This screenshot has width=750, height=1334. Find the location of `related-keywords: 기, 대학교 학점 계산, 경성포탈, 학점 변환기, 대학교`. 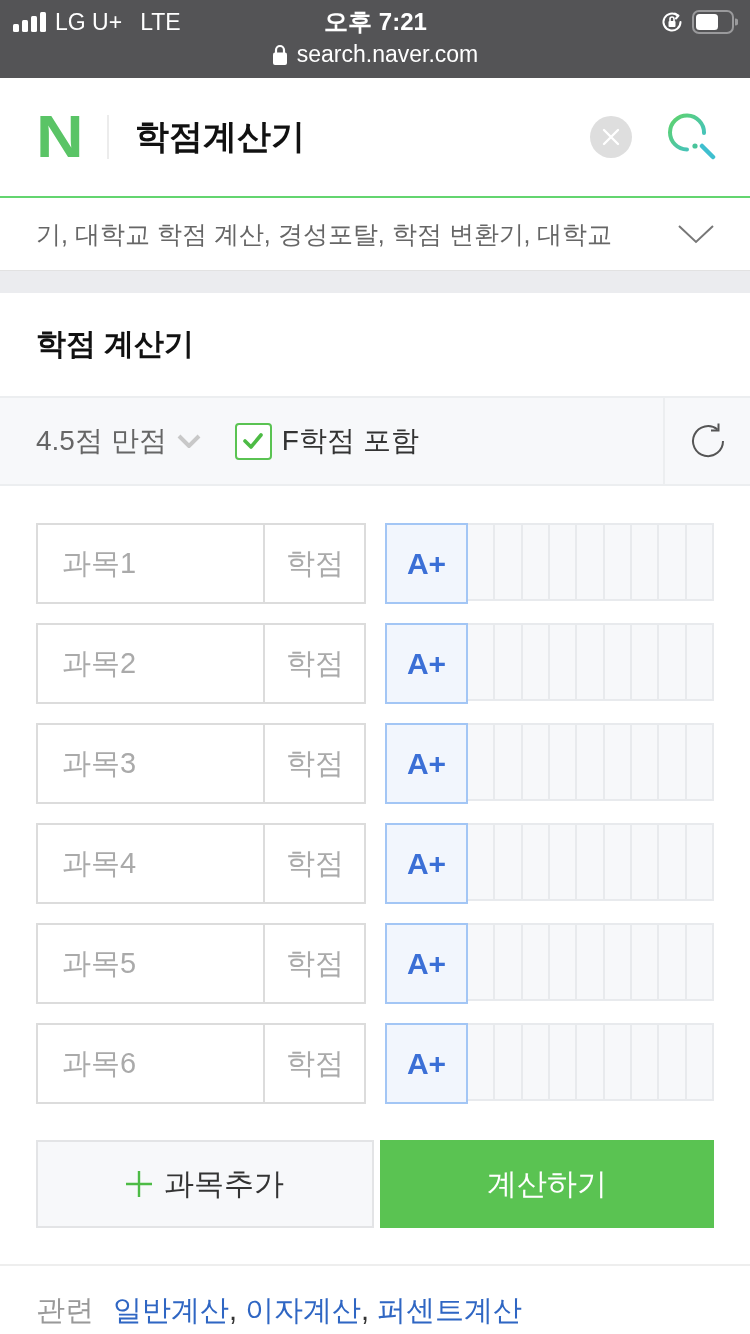

related-keywords: 기, 대학교 학점 계산, 경성포탈, 학점 변환기, 대학교 is located at coordinates (324, 234).